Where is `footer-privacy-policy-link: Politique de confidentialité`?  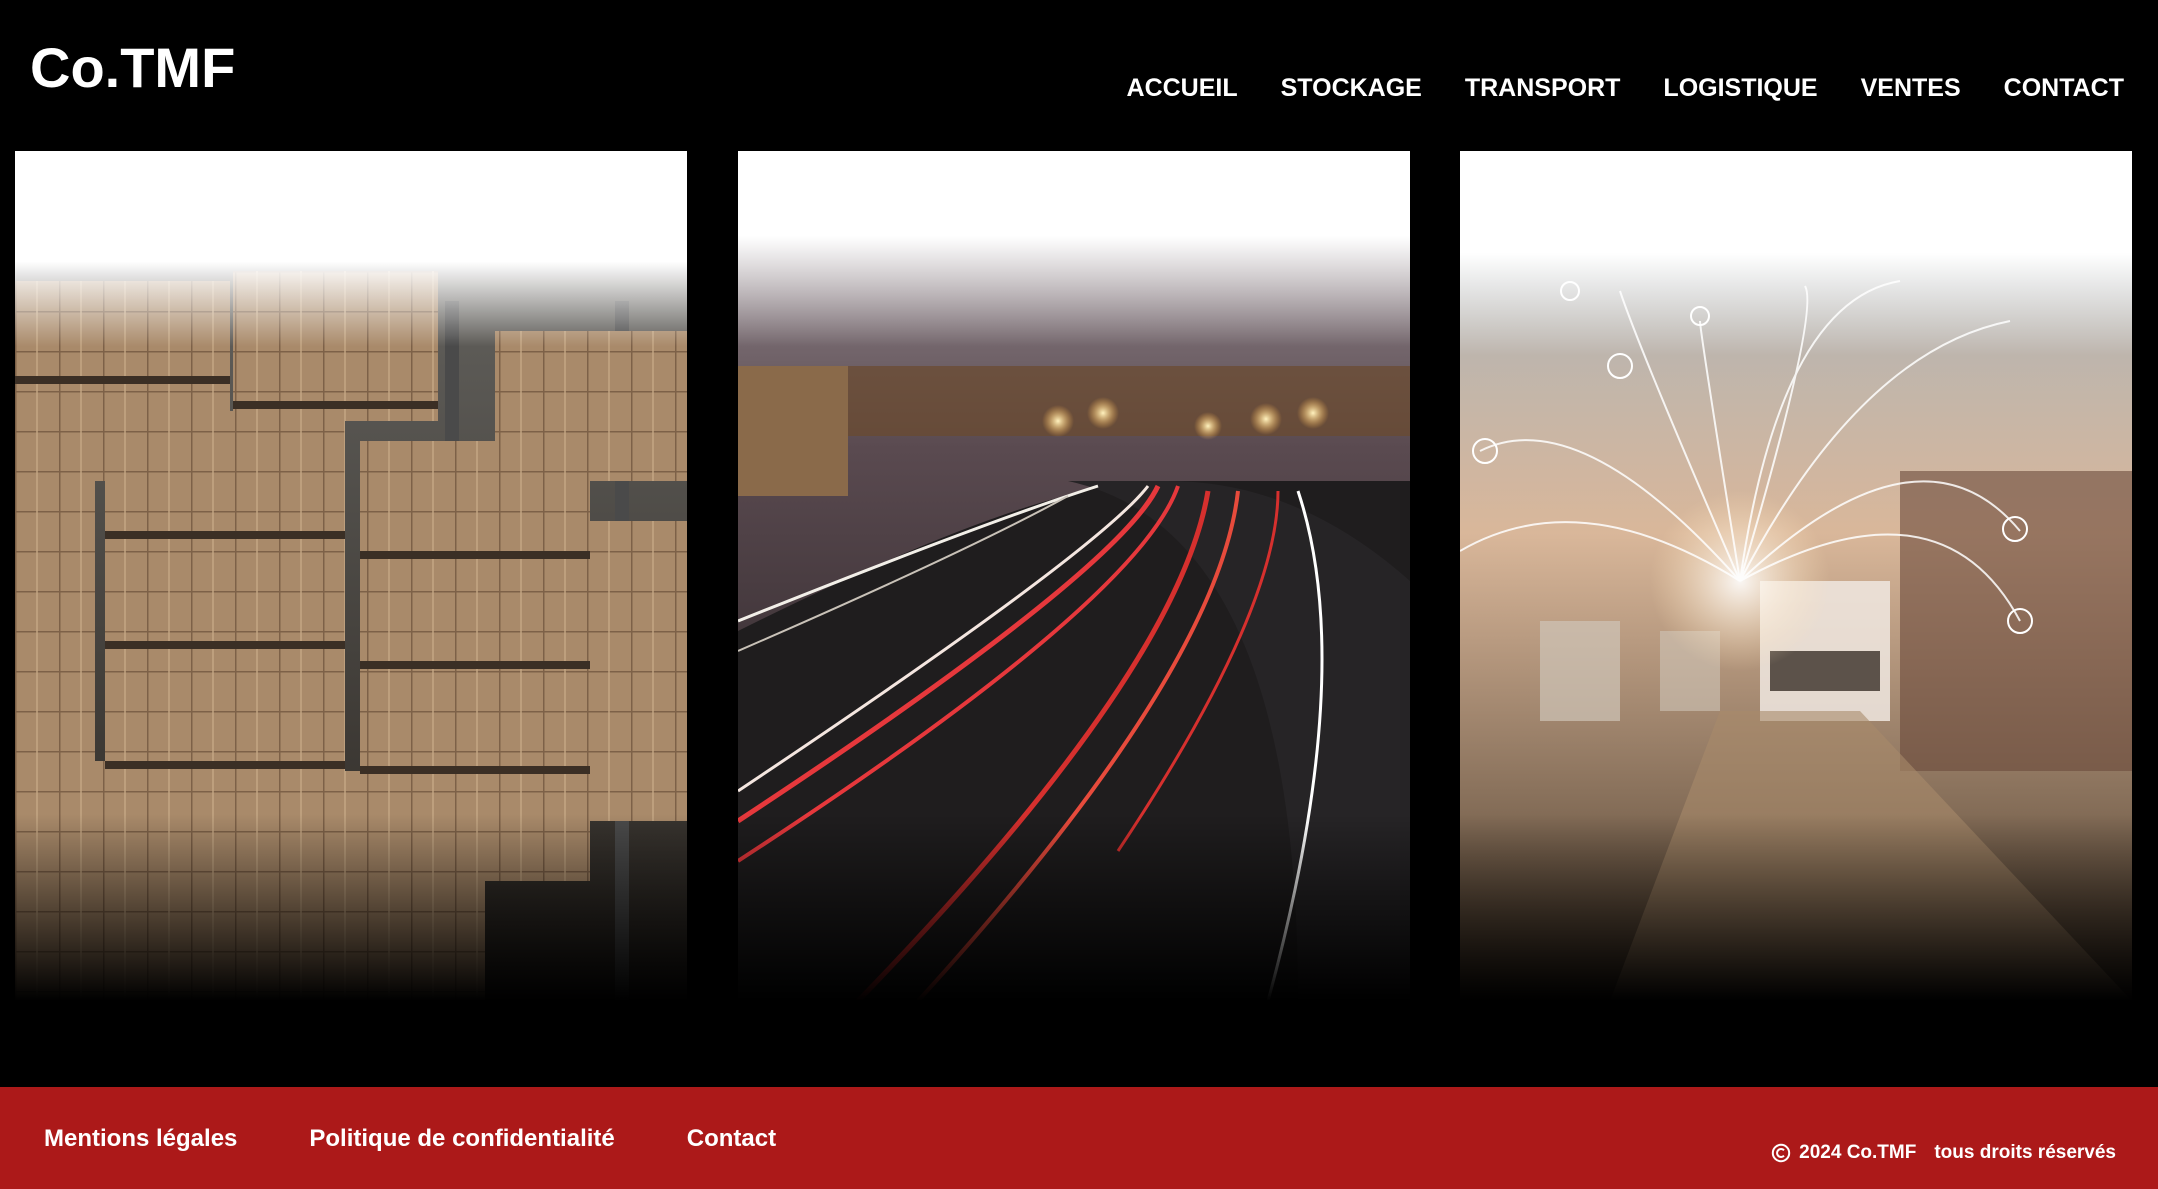
footer-privacy-policy-link: Politique de confidentialité is located at coordinates (461, 1139).